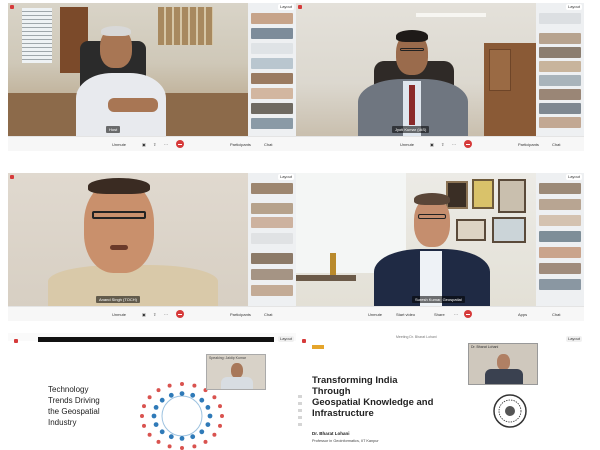  Describe the element at coordinates (74, 411) in the screenshot. I see `slide-title-line: the Geospatial` at that location.